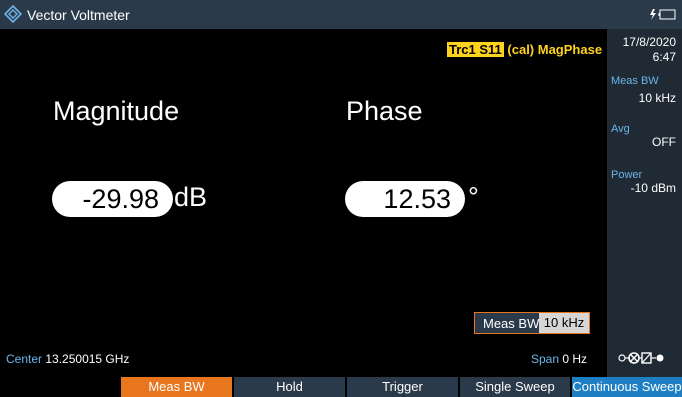 The image size is (682, 397). I want to click on magnitude-unit: dB, so click(191, 197).